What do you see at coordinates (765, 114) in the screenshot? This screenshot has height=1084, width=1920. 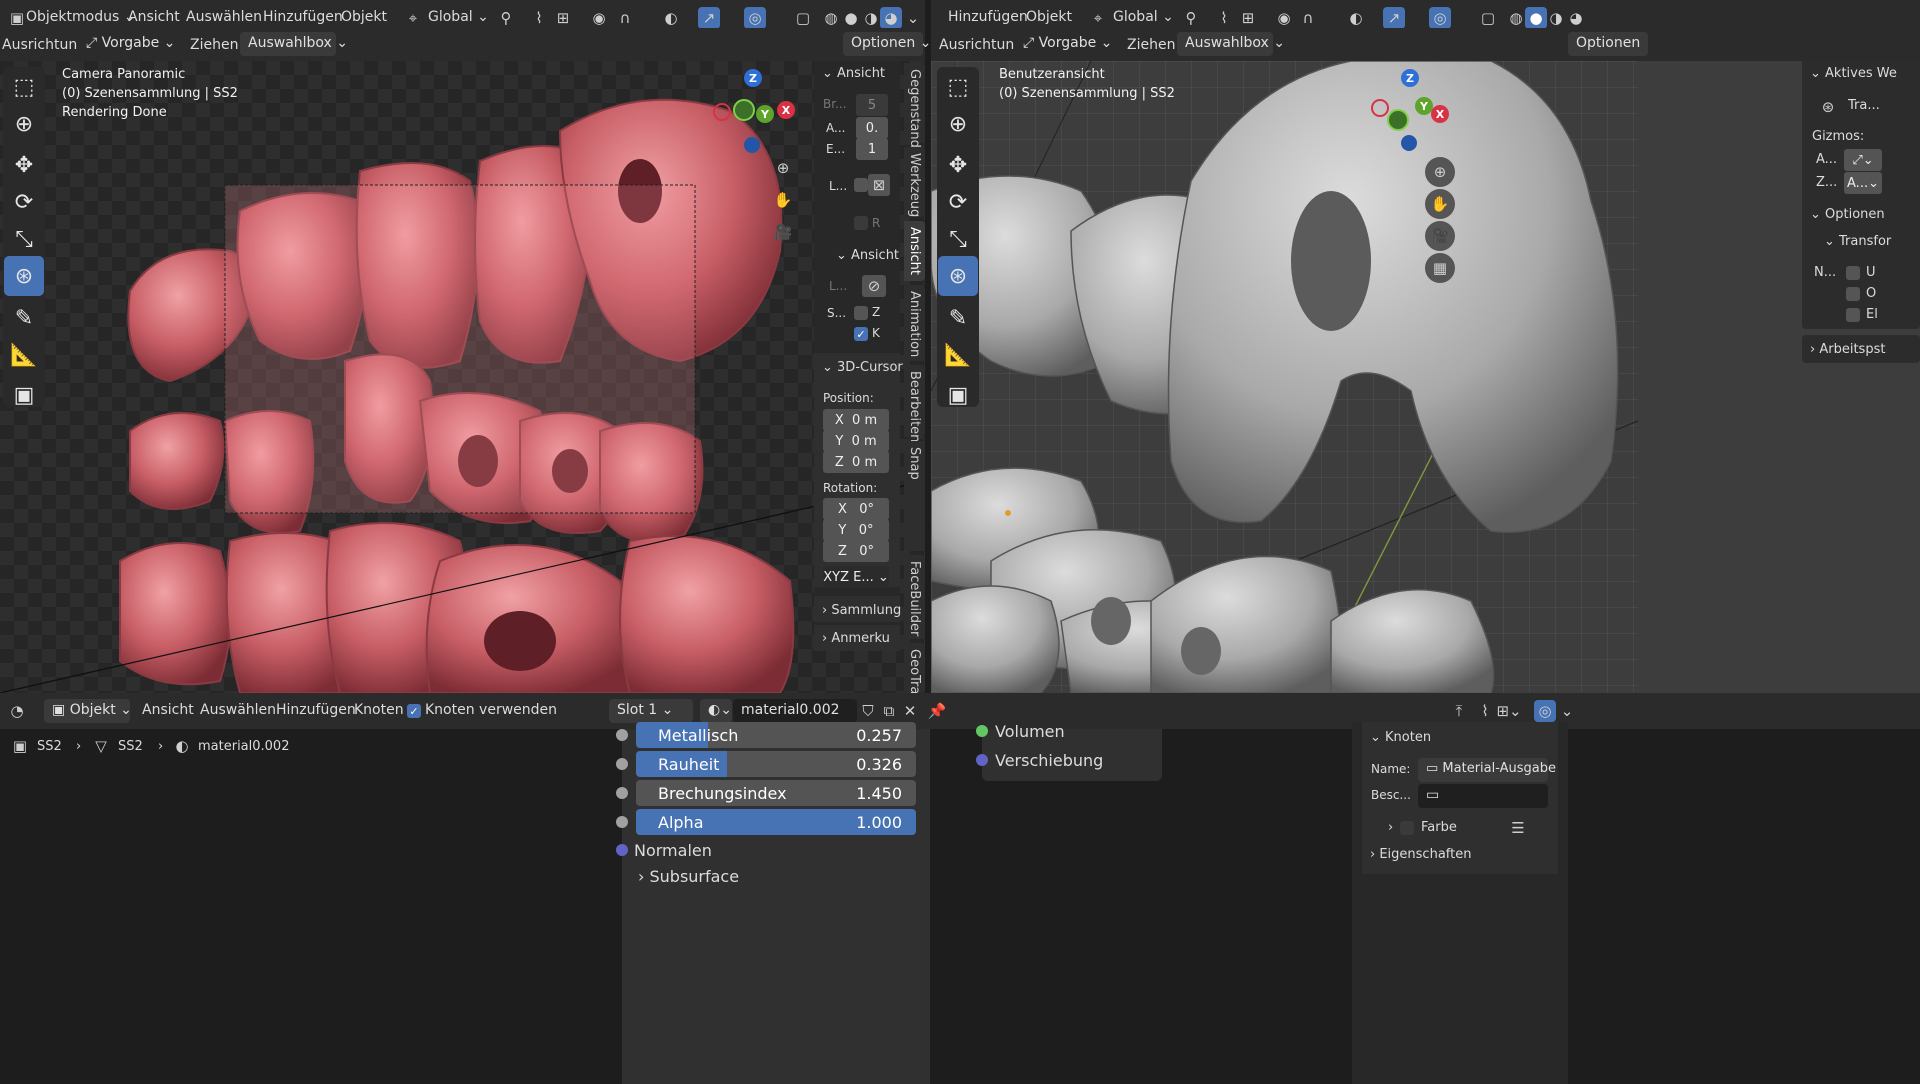 I see `gizmo-y-axis: Y` at bounding box center [765, 114].